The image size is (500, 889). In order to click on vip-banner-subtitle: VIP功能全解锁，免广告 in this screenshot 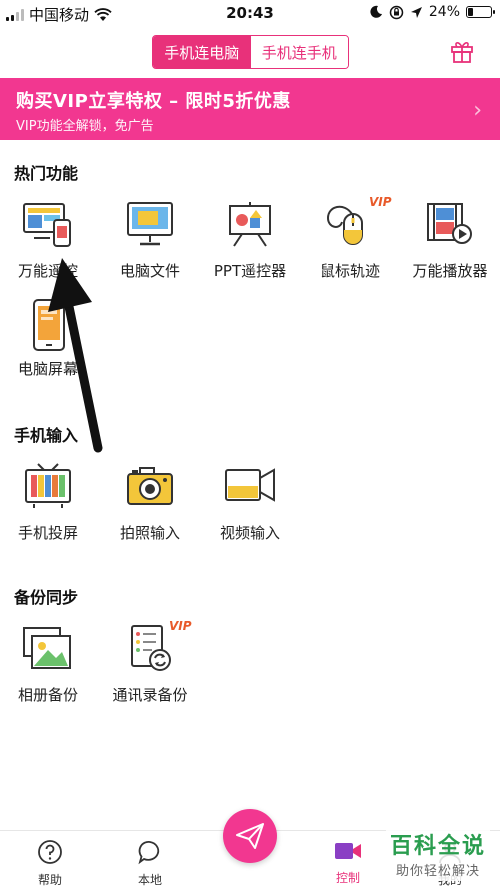, I will do `click(85, 126)`.